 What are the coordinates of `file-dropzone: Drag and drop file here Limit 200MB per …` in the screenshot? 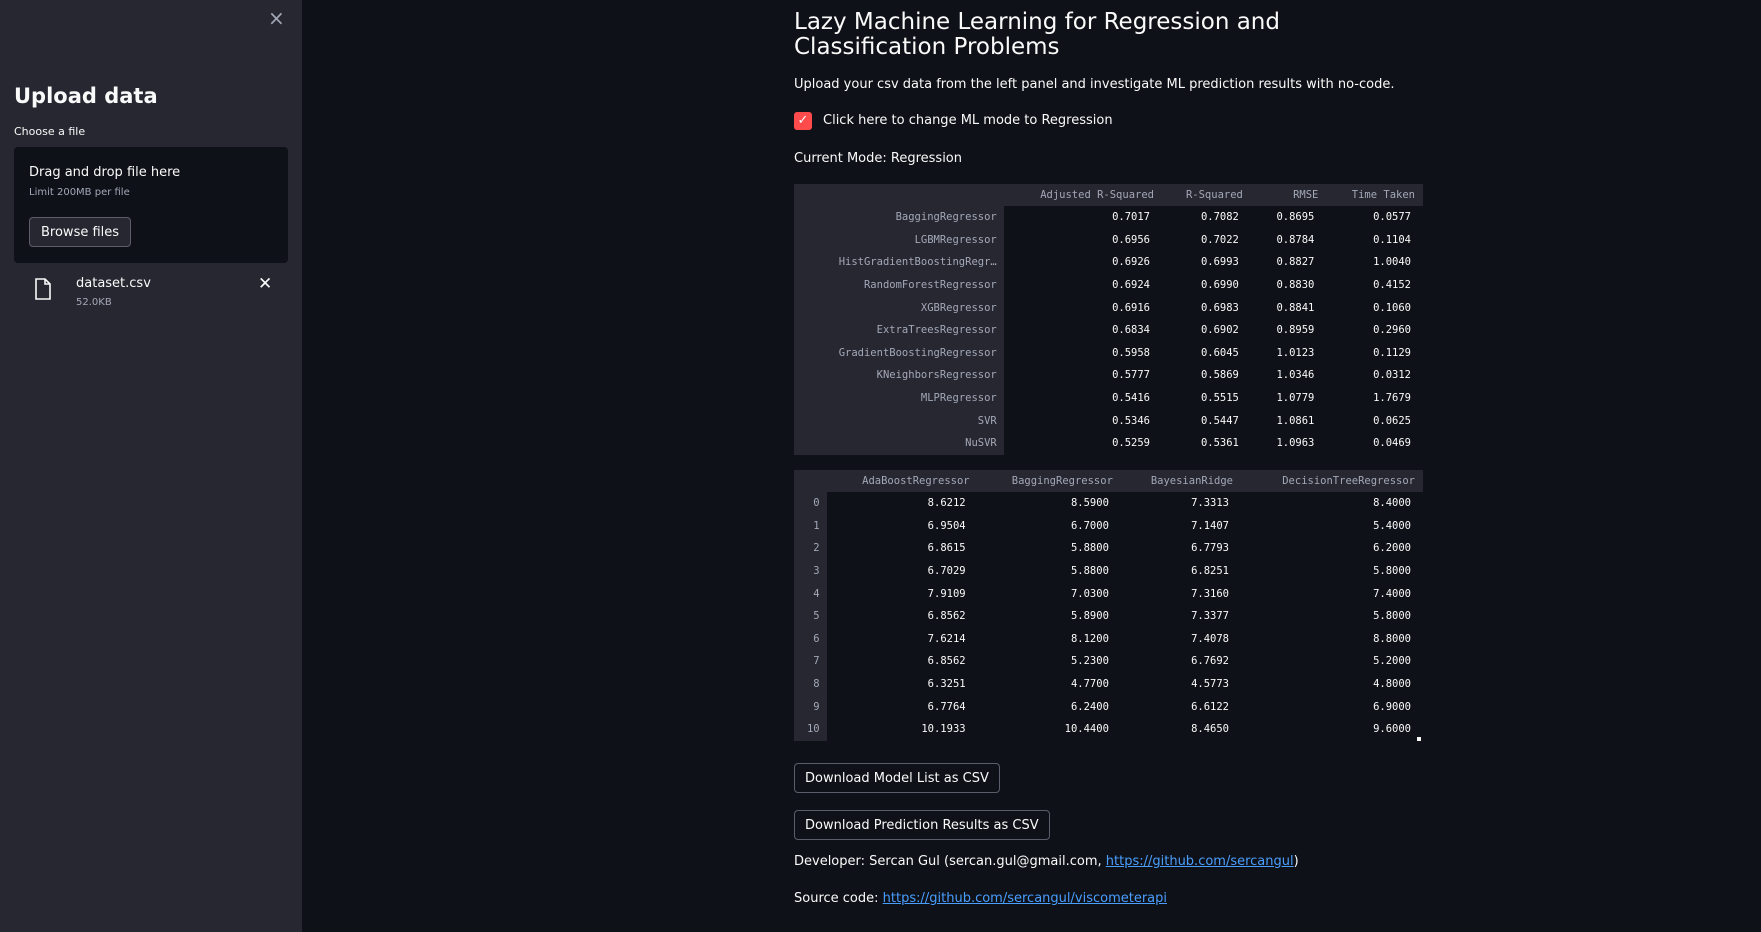 It's located at (151, 205).